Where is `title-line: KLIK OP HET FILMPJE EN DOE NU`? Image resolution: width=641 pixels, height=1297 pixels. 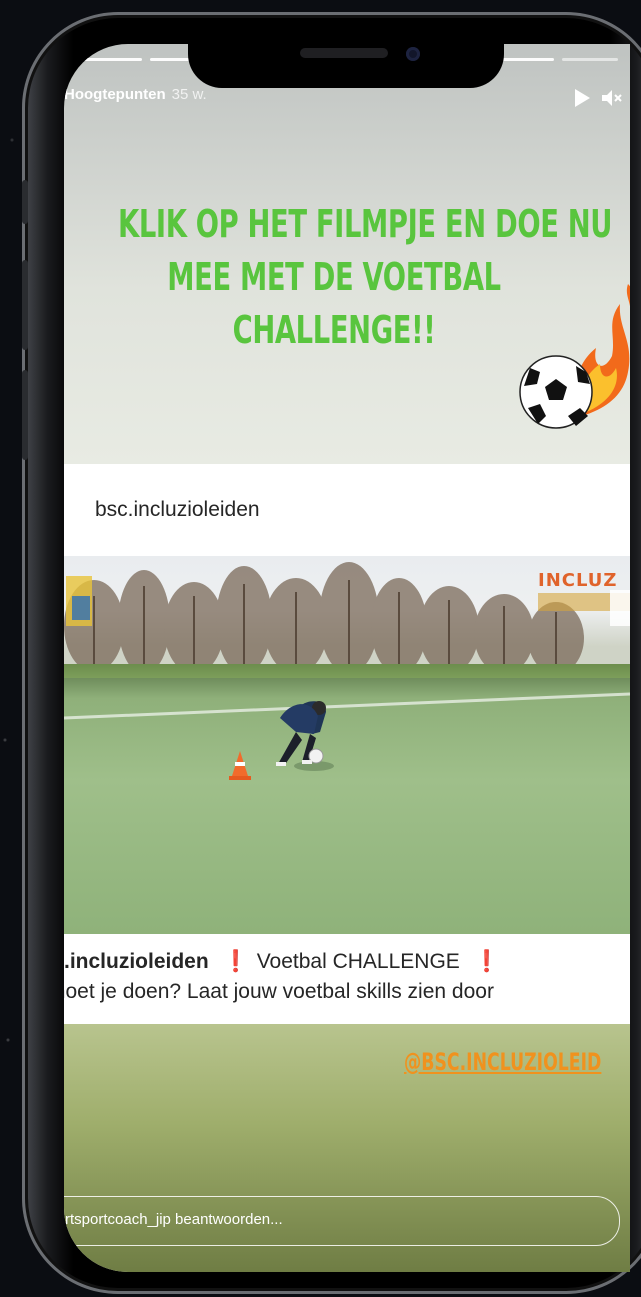
title-line: KLIK OP HET FILMPJE EN DOE NU is located at coordinates (365, 224).